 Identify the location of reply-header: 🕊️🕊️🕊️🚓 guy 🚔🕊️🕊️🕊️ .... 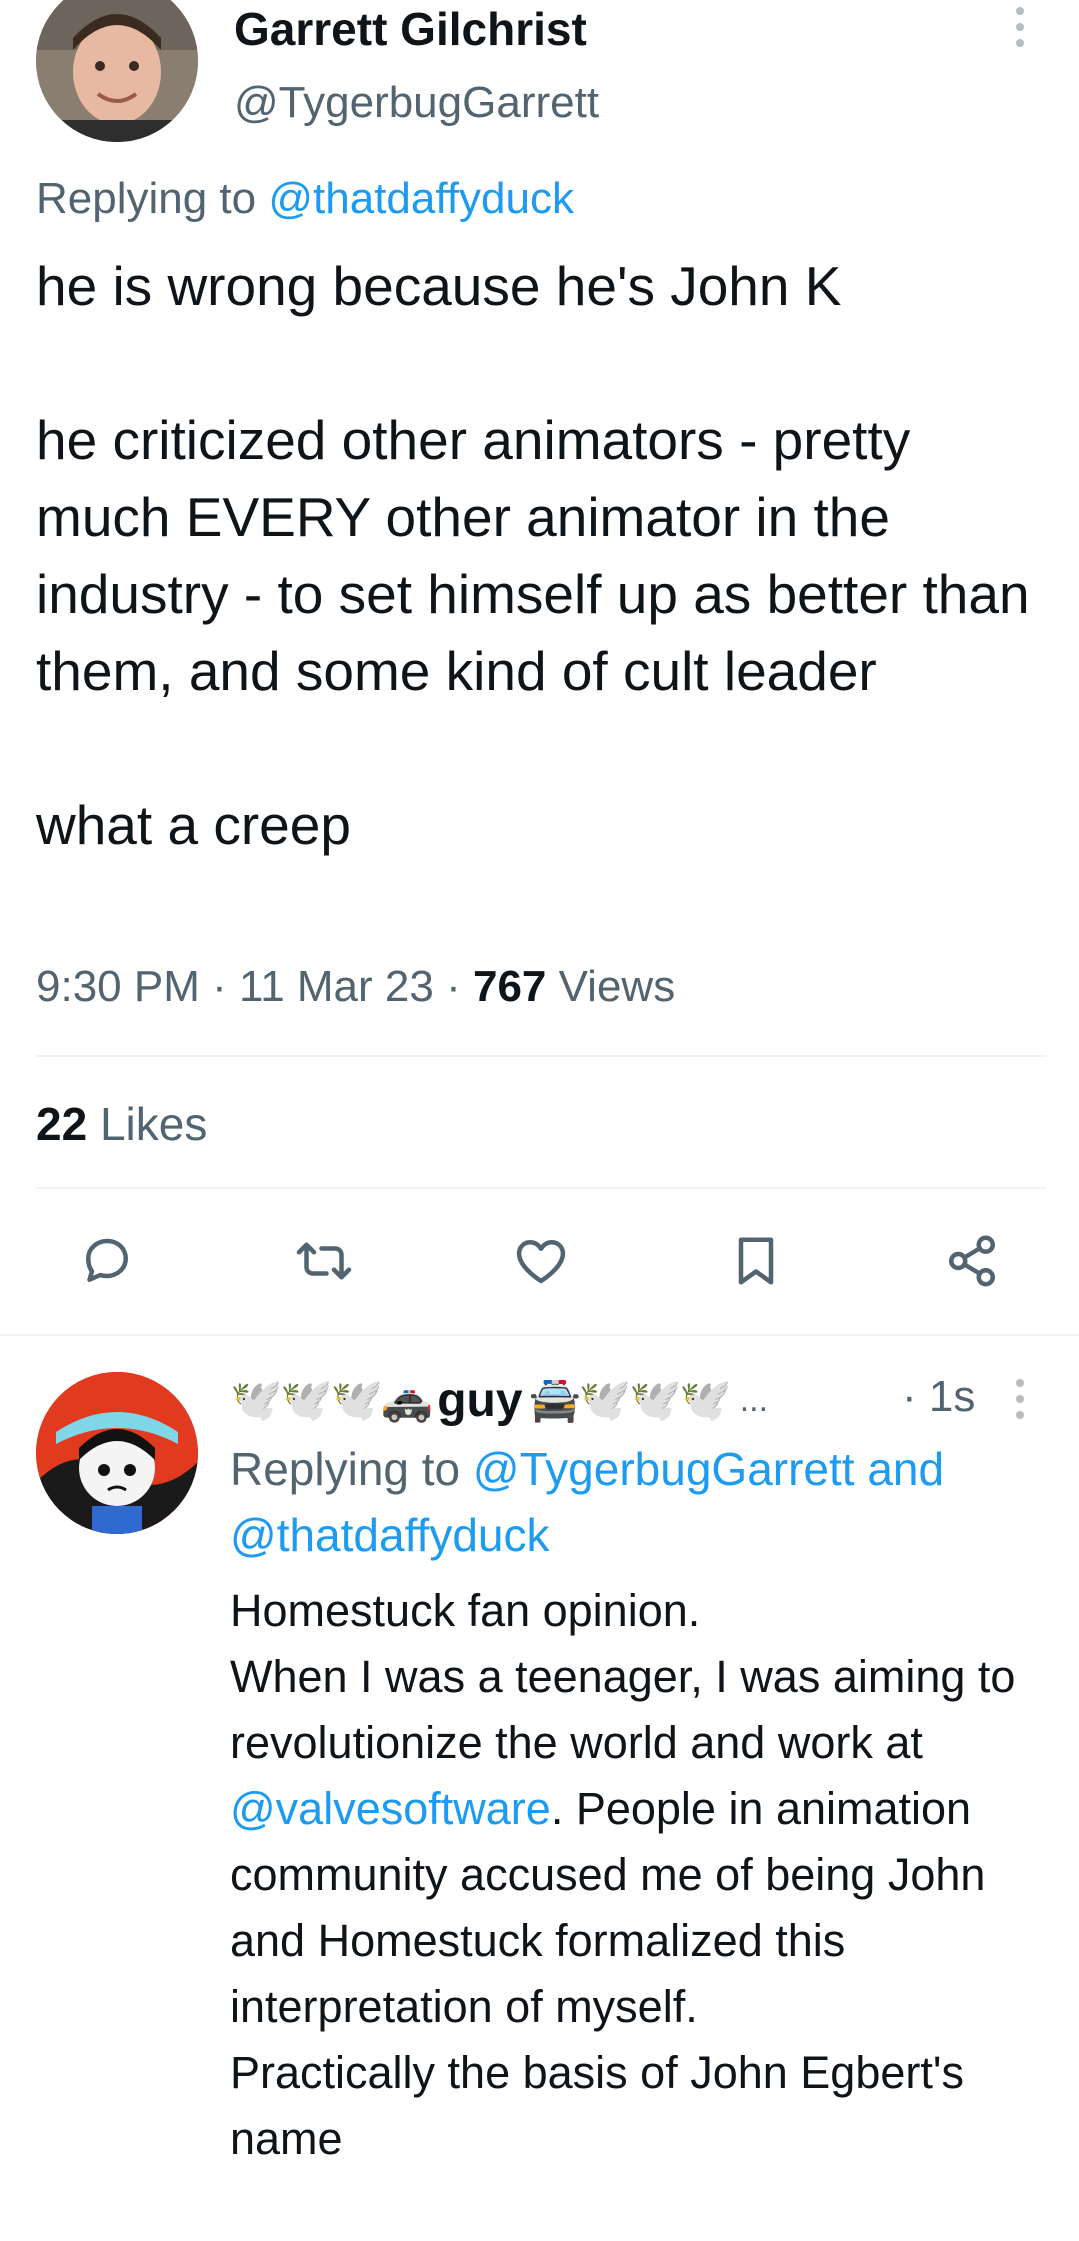
(499, 1400).